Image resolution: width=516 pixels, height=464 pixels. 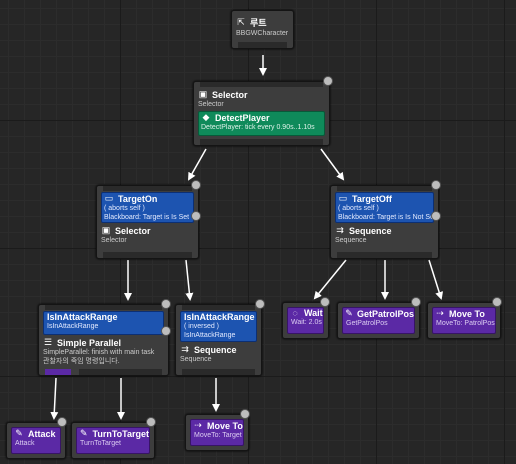 What do you see at coordinates (147, 255) in the screenshot?
I see `target-on-output-pin` at bounding box center [147, 255].